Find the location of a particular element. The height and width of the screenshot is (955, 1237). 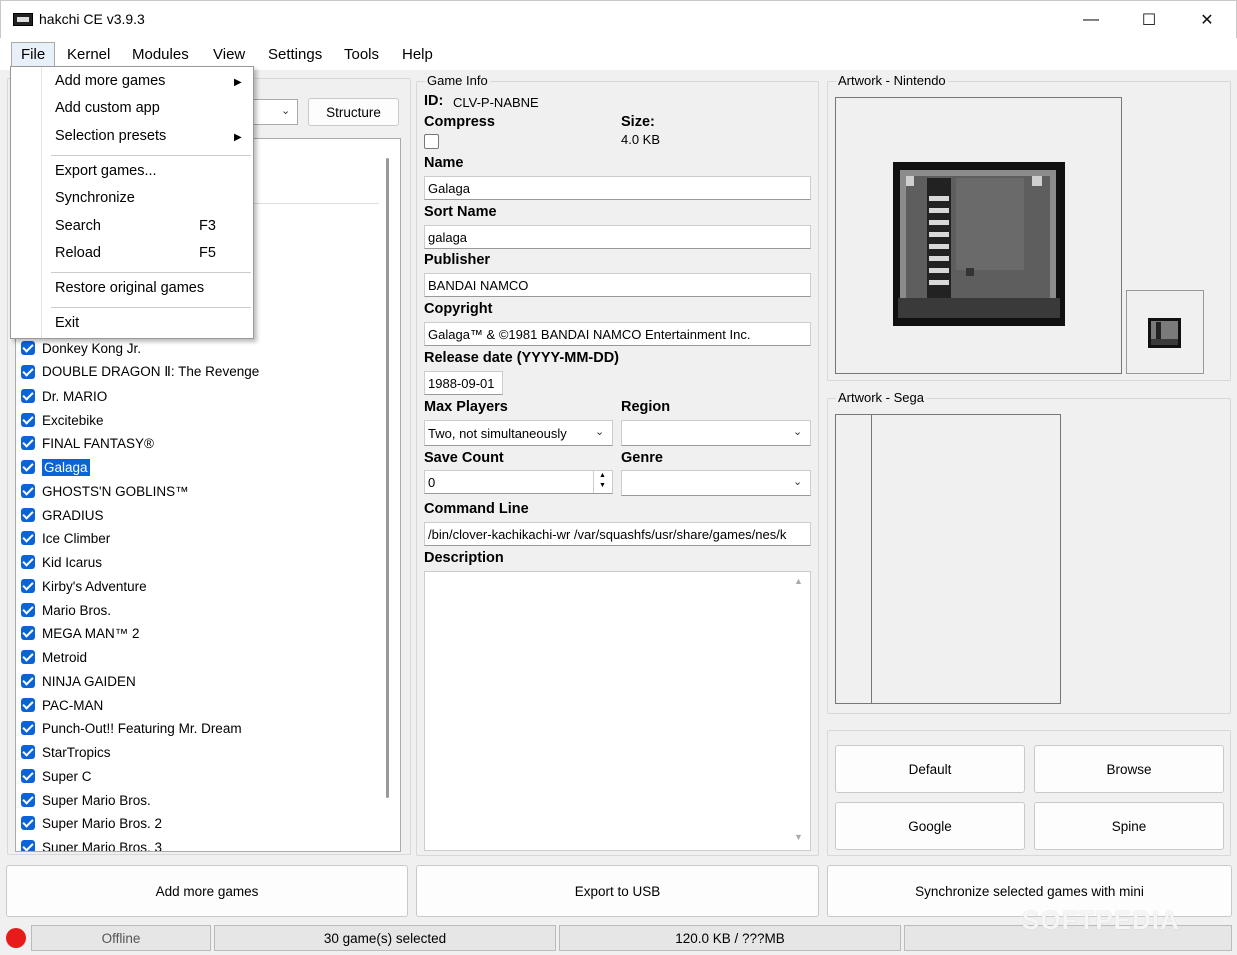

max-players-label: Max Players is located at coordinates (466, 407).